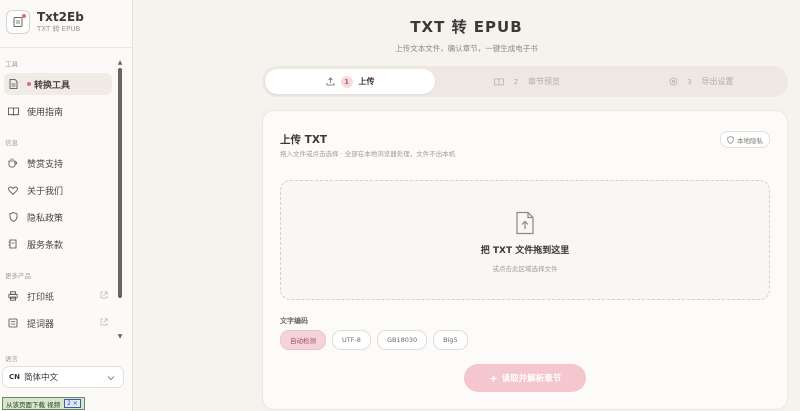  Describe the element at coordinates (120, 183) in the screenshot. I see `scroll-thumb` at that location.